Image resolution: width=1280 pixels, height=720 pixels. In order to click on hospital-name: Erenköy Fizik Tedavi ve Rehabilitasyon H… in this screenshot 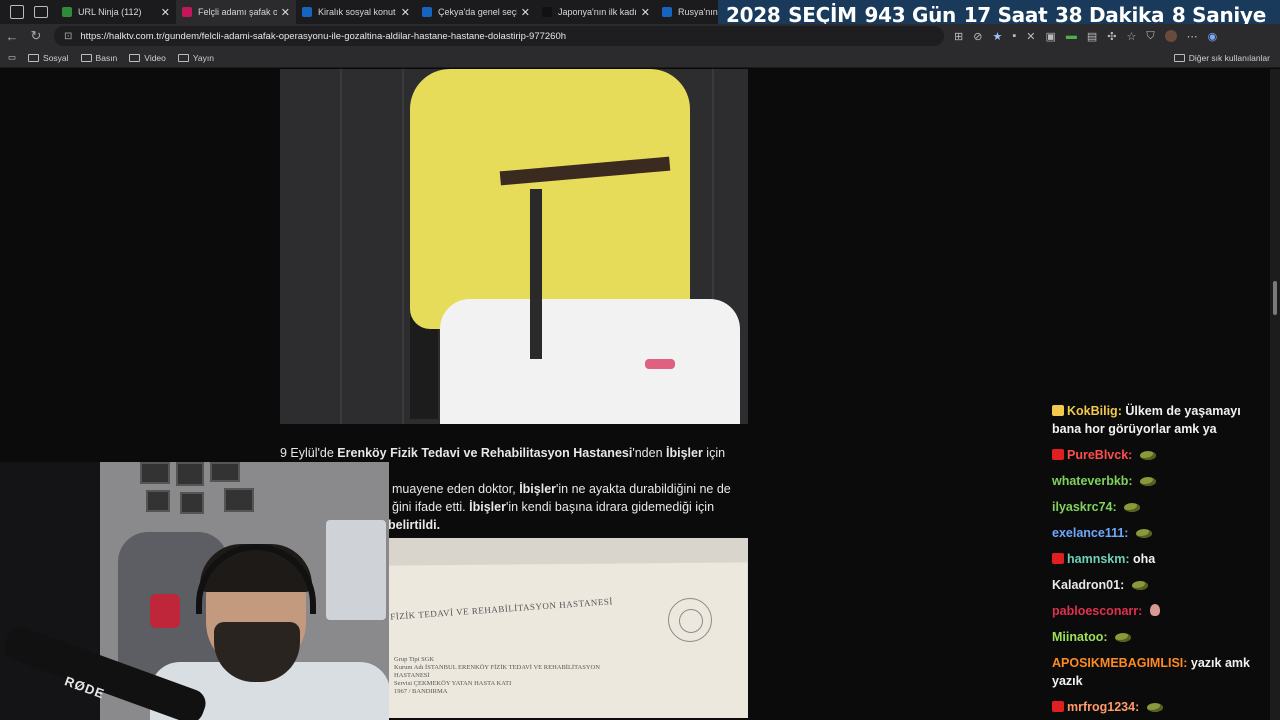, I will do `click(485, 453)`.